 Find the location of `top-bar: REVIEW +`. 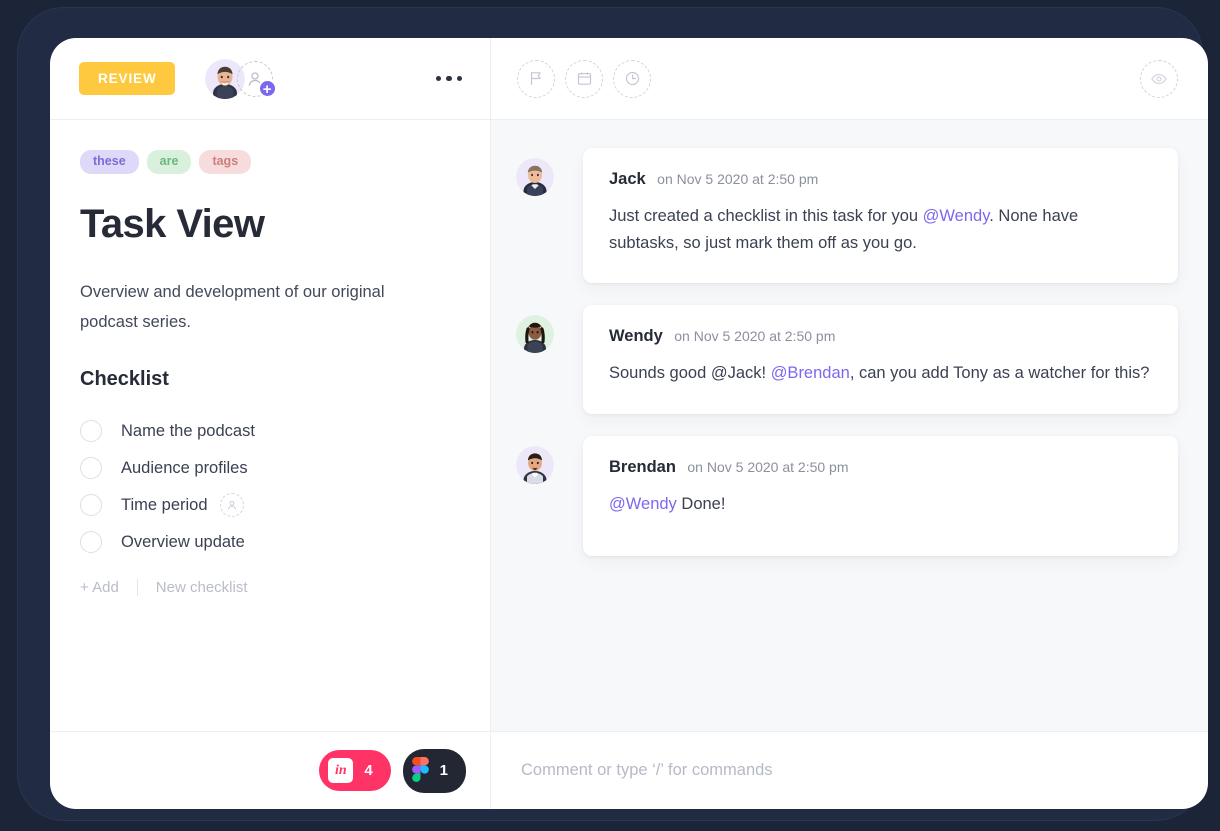

top-bar: REVIEW + is located at coordinates (629, 79).